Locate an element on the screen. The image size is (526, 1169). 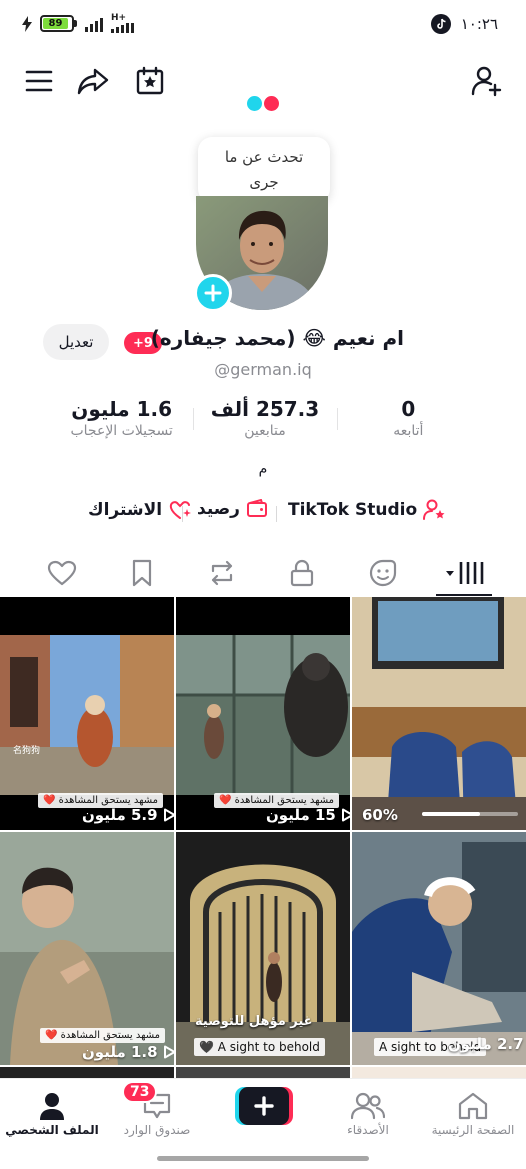
create-button is located at coordinates (264, 1106).